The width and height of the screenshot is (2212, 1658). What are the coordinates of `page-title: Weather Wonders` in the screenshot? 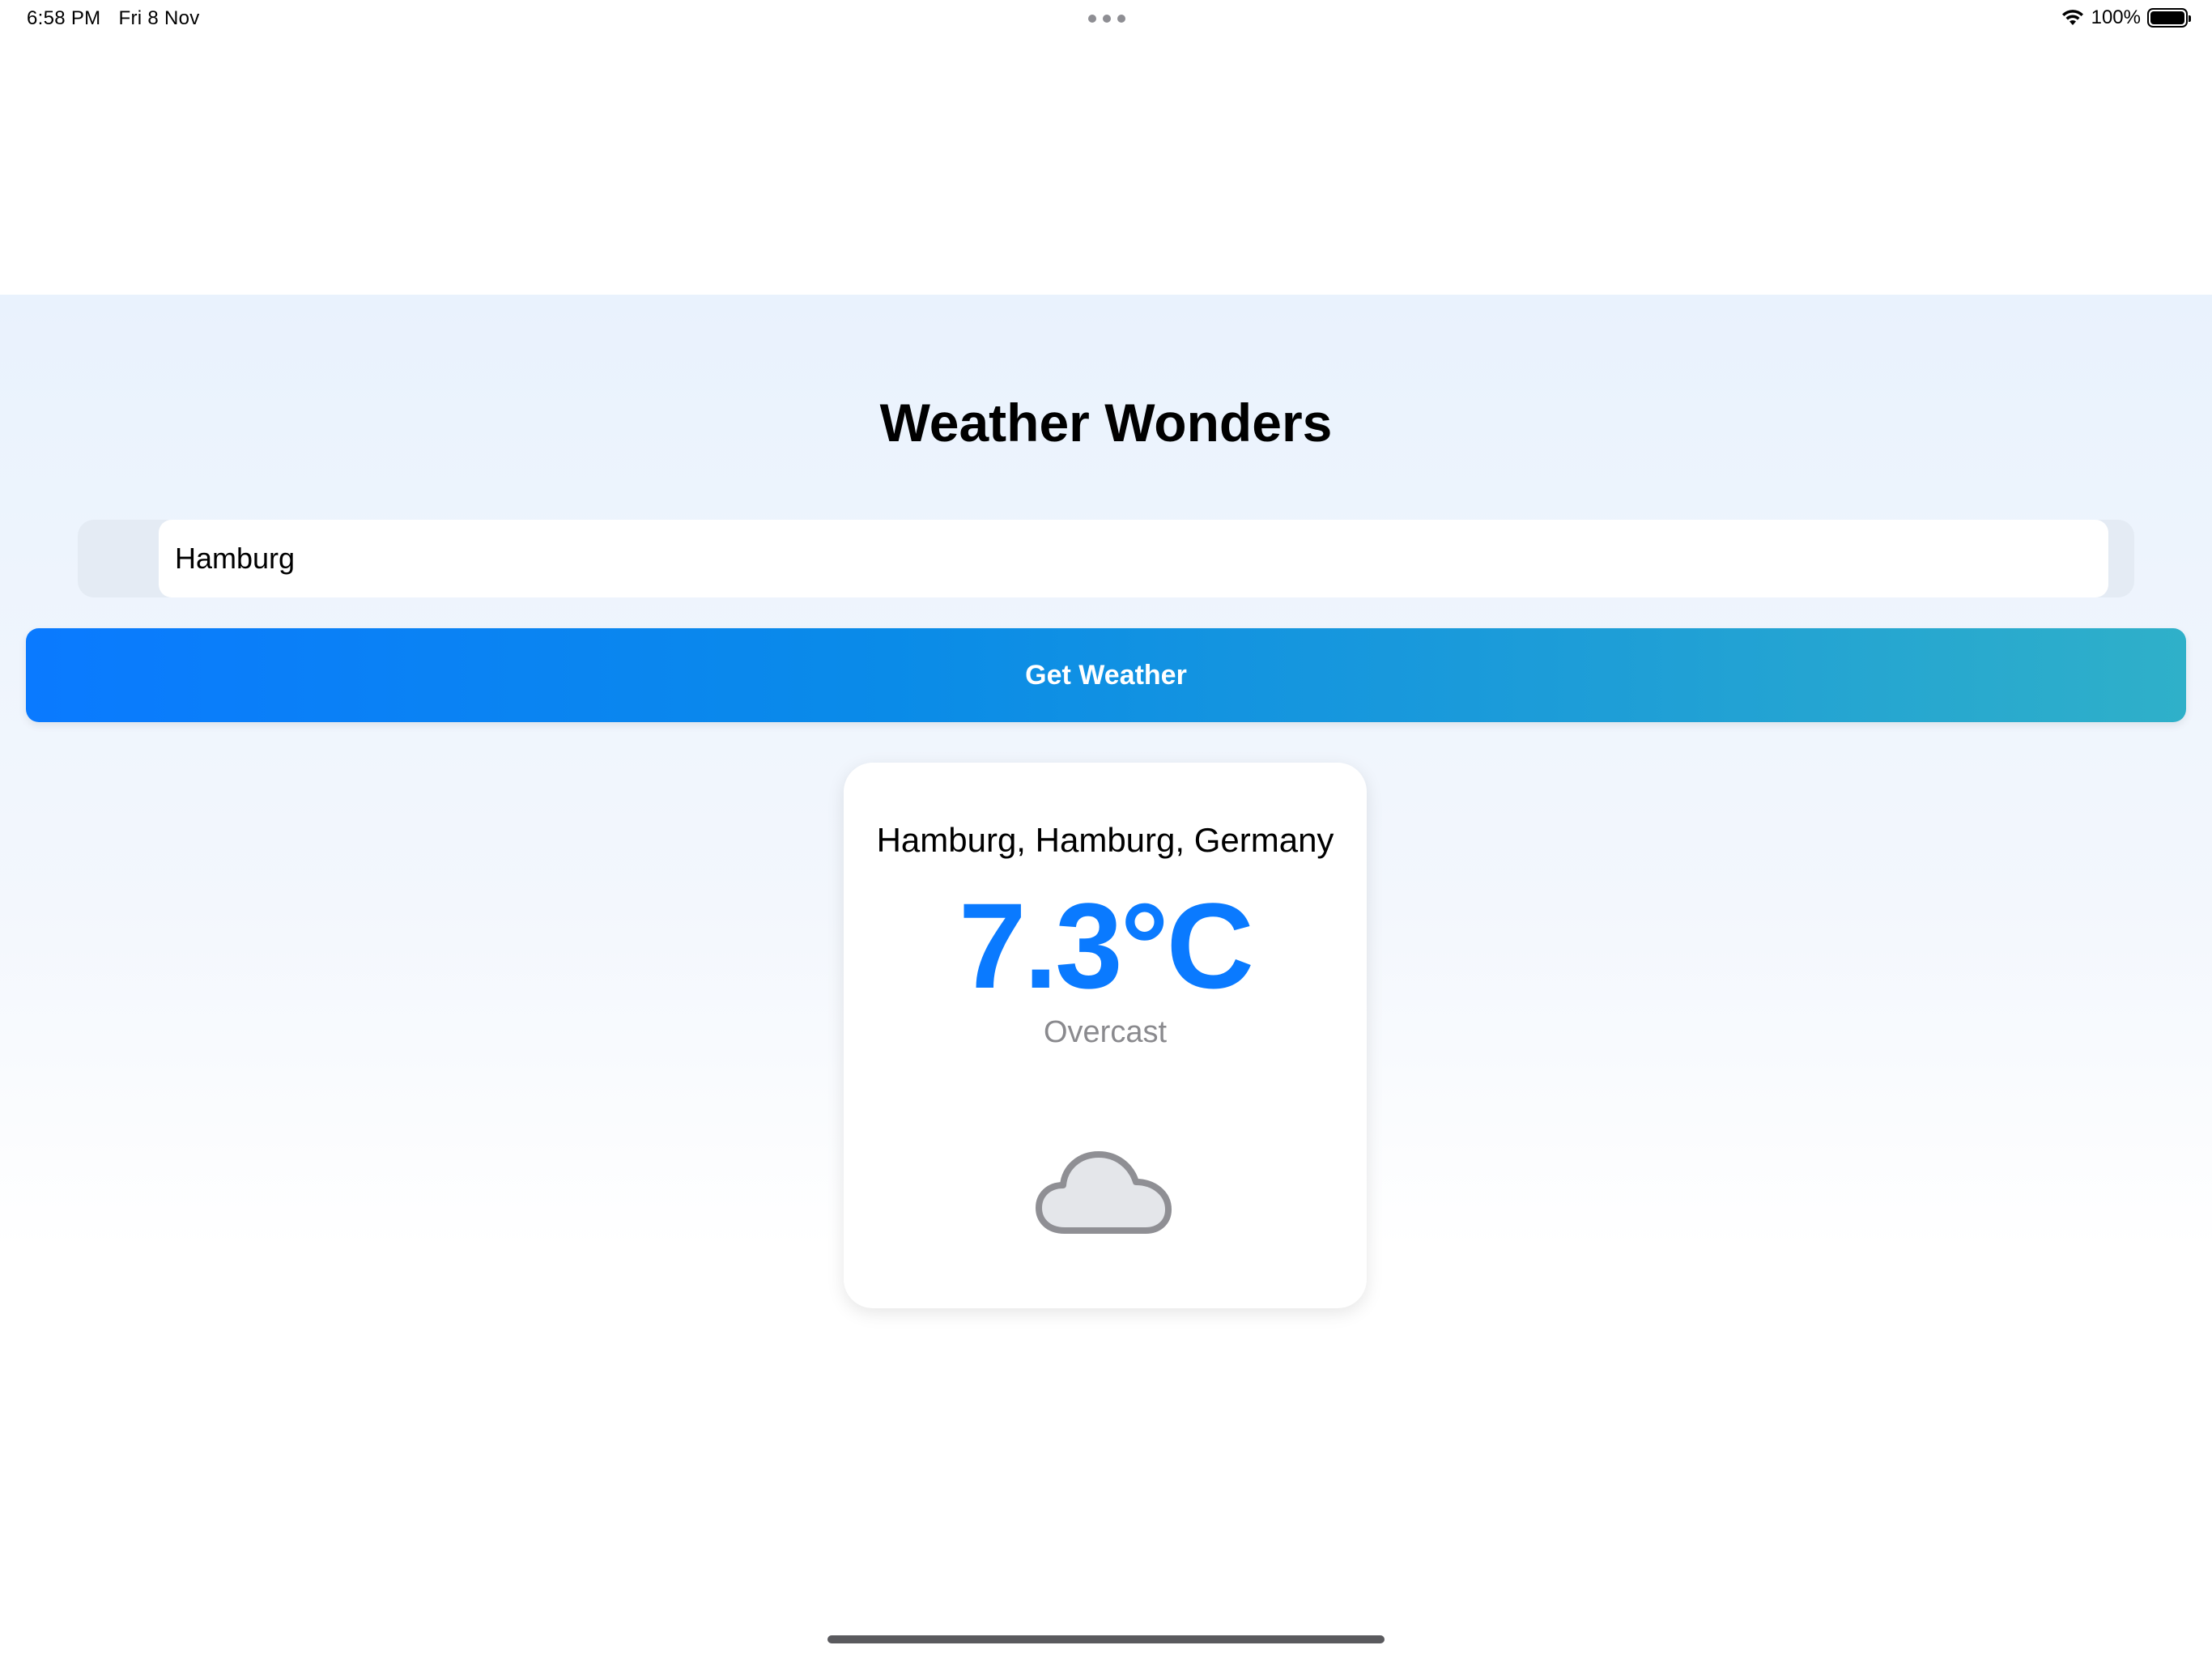 It's located at (1106, 423).